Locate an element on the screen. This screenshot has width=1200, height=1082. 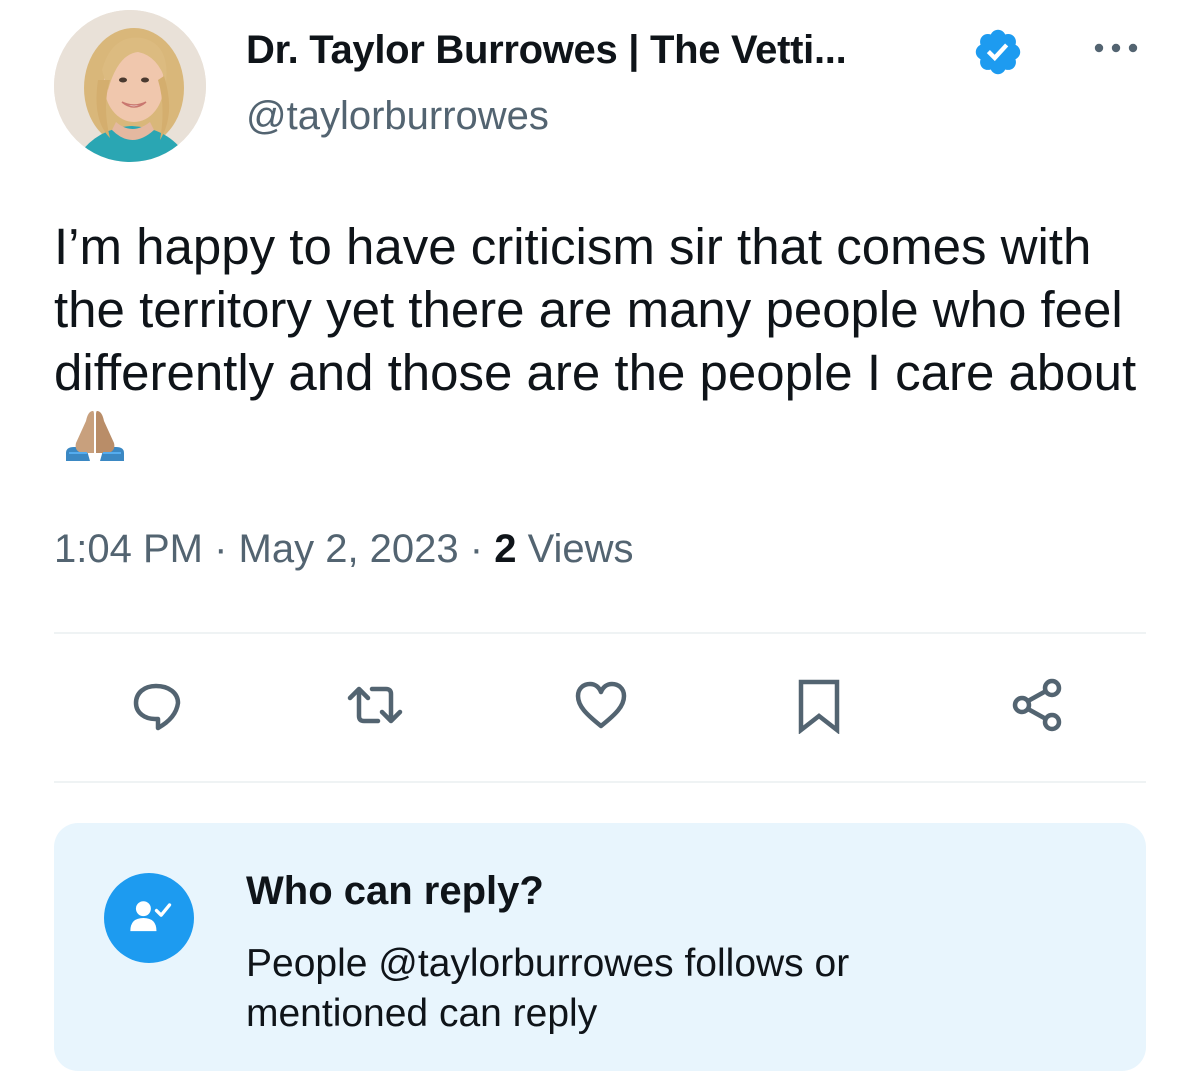
retweet-button is located at coordinates (375, 707).